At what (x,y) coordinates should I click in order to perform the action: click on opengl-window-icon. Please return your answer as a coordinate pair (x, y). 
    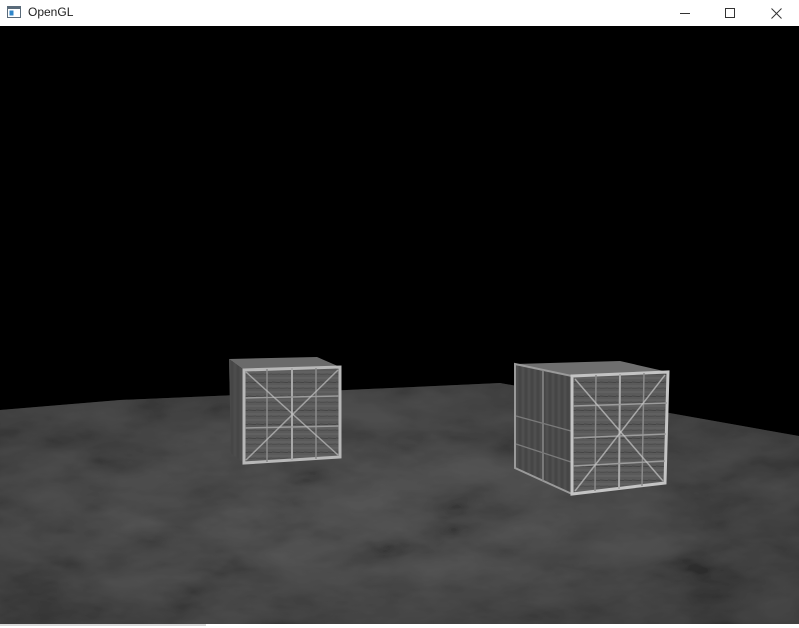
    Looking at the image, I should click on (14, 12).